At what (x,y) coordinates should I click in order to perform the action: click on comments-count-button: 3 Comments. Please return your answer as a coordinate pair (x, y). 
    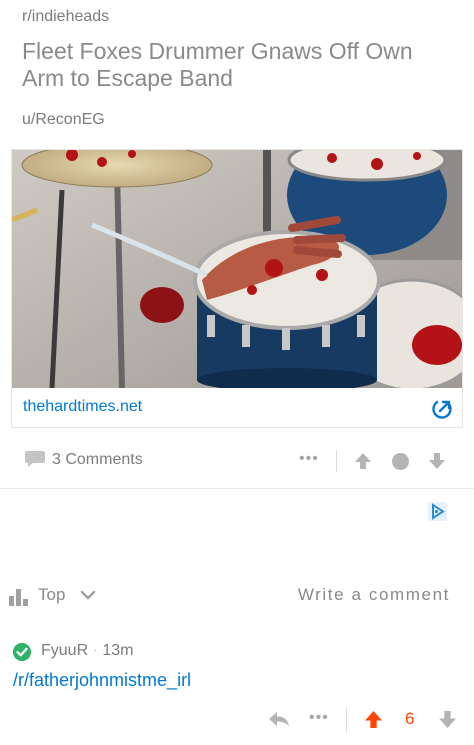
    Looking at the image, I should click on (97, 460).